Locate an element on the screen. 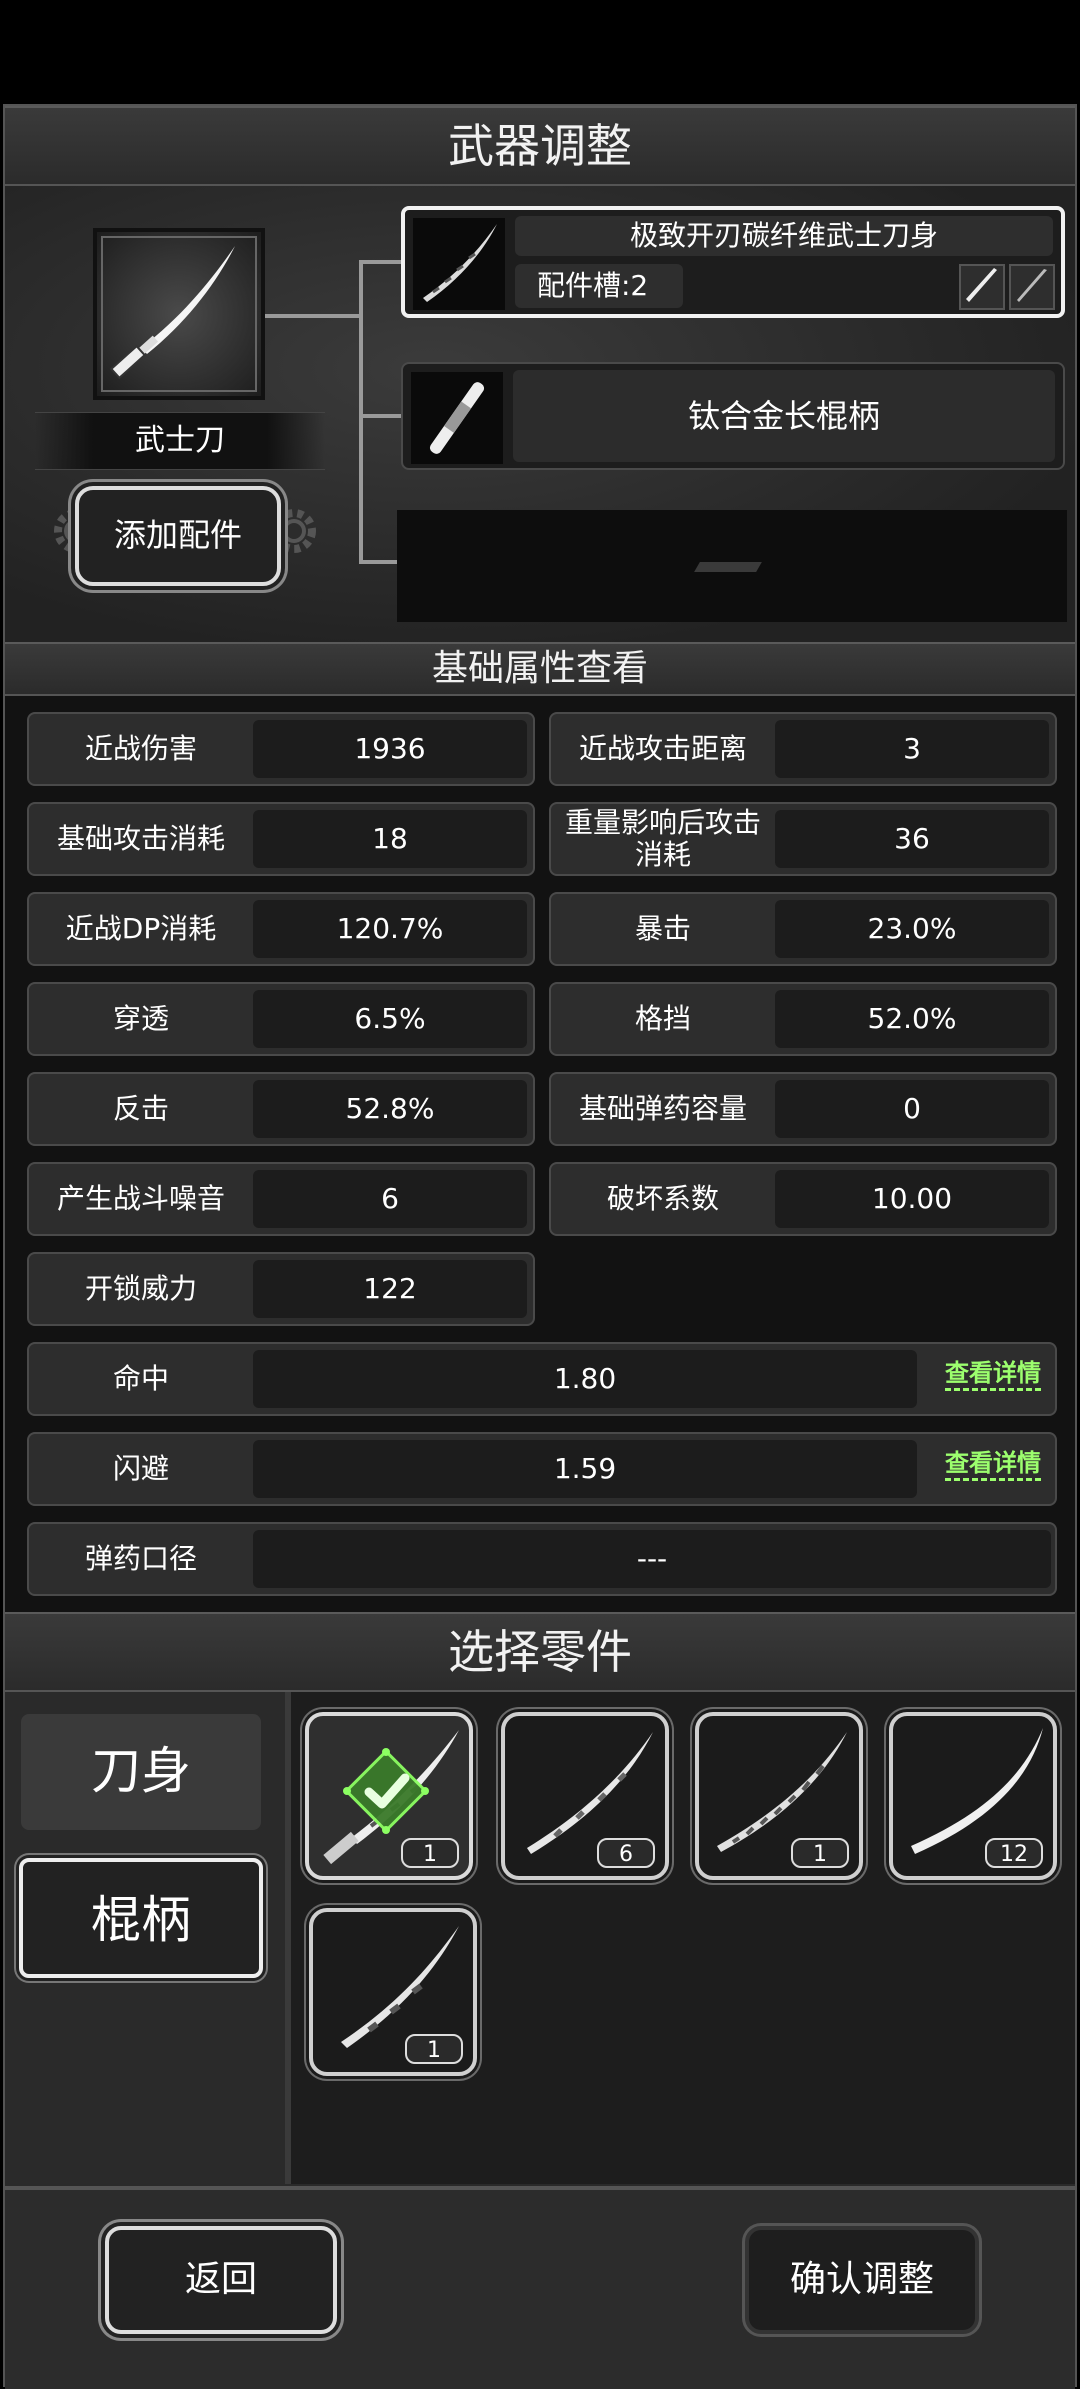 Image resolution: width=1080 pixels, height=2389 pixels. stat-row: 近战伤害 1936 is located at coordinates (281, 749).